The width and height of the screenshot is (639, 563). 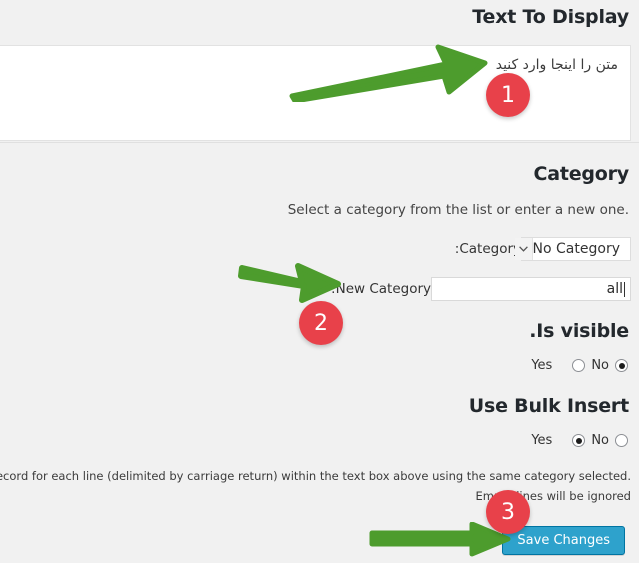 What do you see at coordinates (508, 512) in the screenshot?
I see `annotation-badge-3: 3` at bounding box center [508, 512].